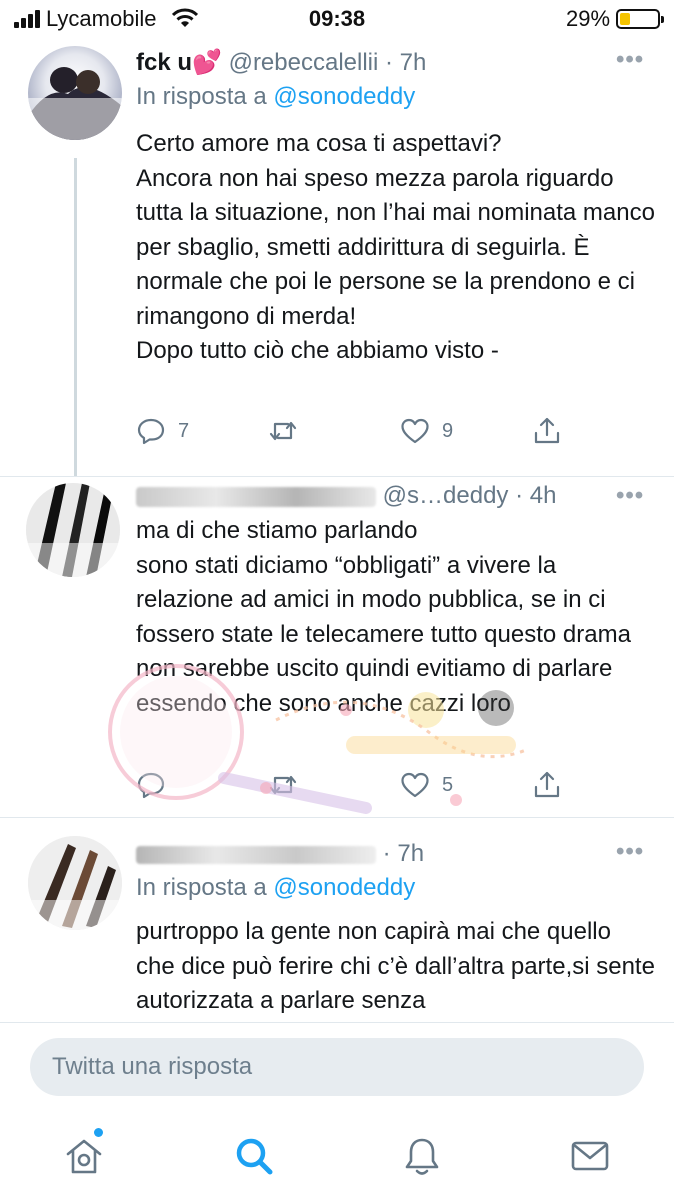 This screenshot has height=1200, width=674. What do you see at coordinates (588, 18) in the screenshot?
I see `battery-percentage: 29%` at bounding box center [588, 18].